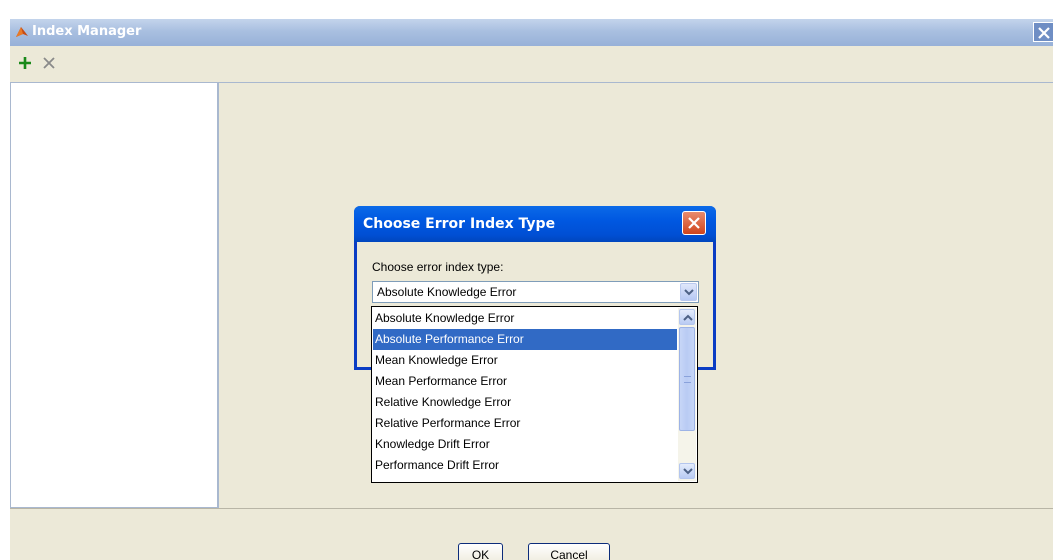  Describe the element at coordinates (525, 423) in the screenshot. I see `dropdown-option-relative-performance-error: Relative Performance Error` at that location.